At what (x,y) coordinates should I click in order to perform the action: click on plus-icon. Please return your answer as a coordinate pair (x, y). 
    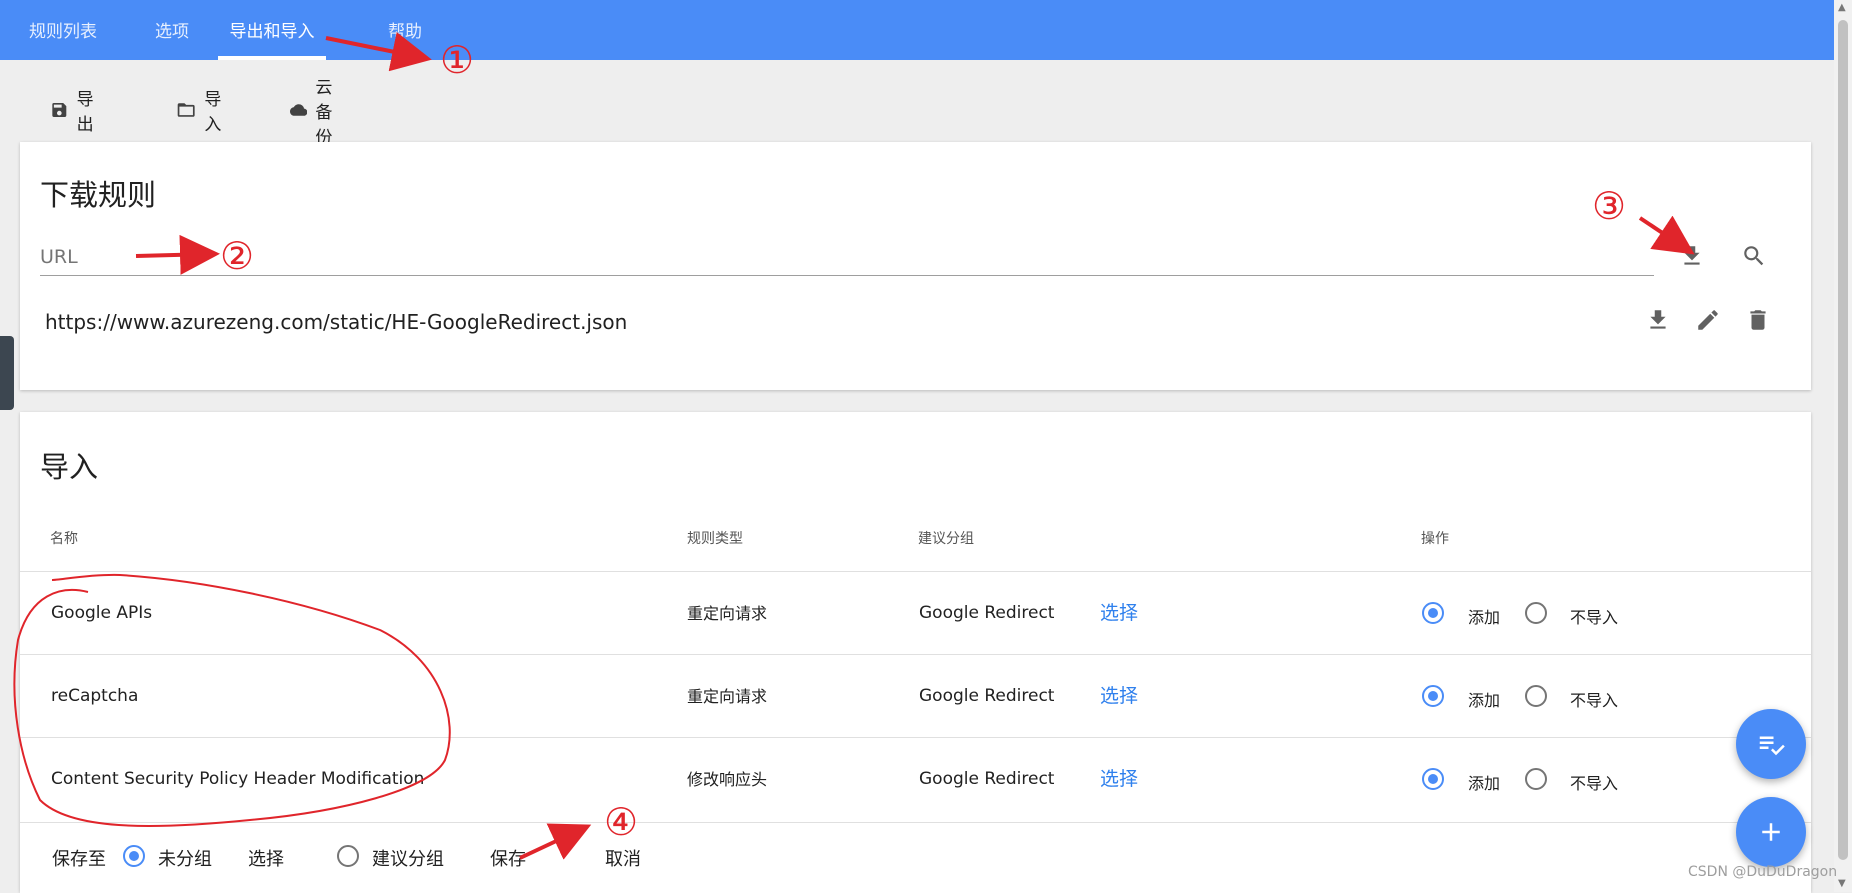
    Looking at the image, I should click on (1771, 832).